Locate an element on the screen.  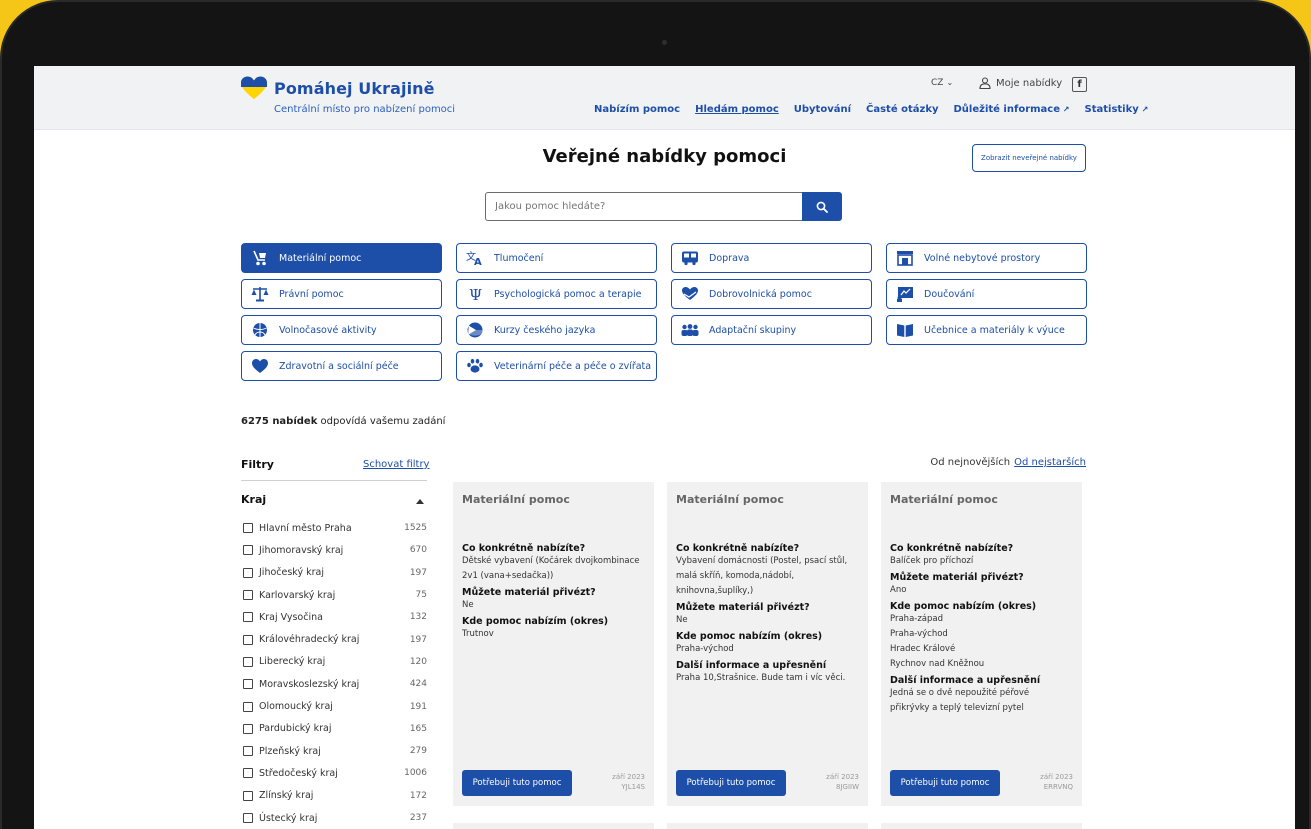
stroller-icon is located at coordinates (259, 258).